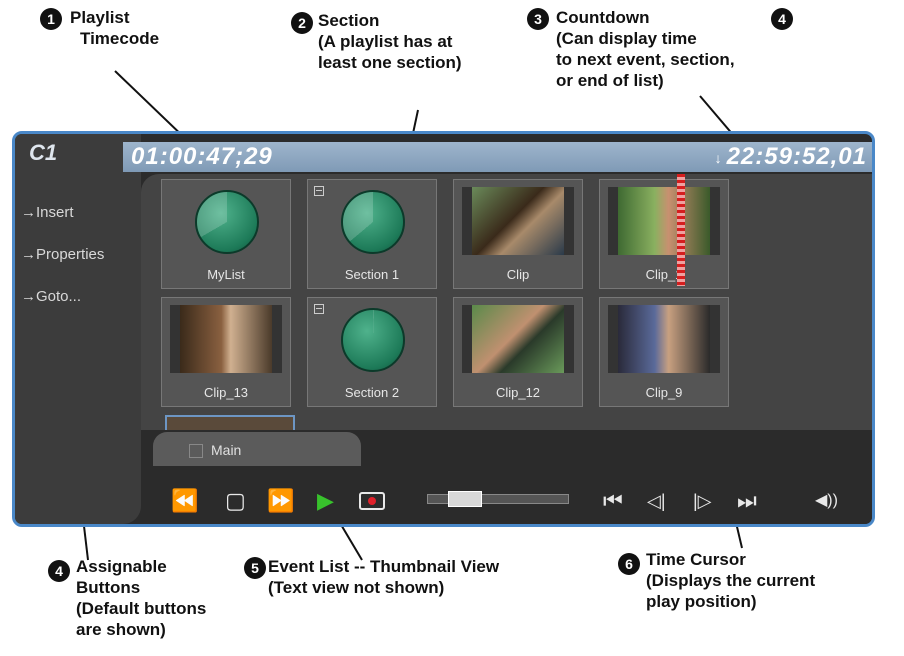 The image size is (904, 656). What do you see at coordinates (747, 501) in the screenshot?
I see `go-to-end-button: ⏭` at bounding box center [747, 501].